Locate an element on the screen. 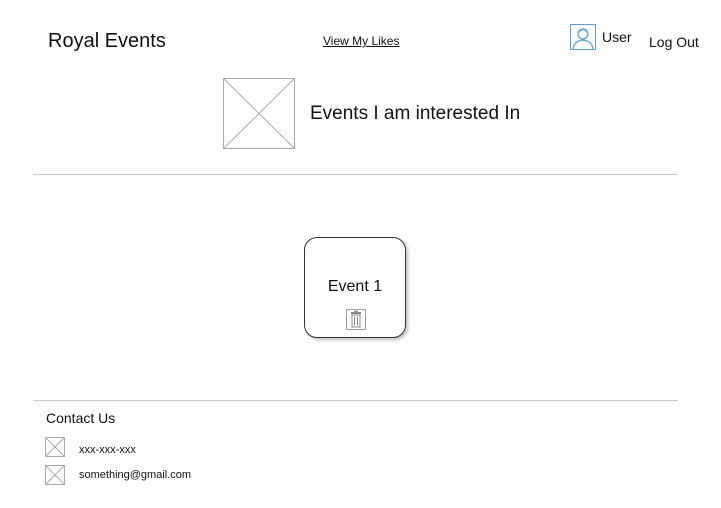  event-card: Event 1 is located at coordinates (355, 287).